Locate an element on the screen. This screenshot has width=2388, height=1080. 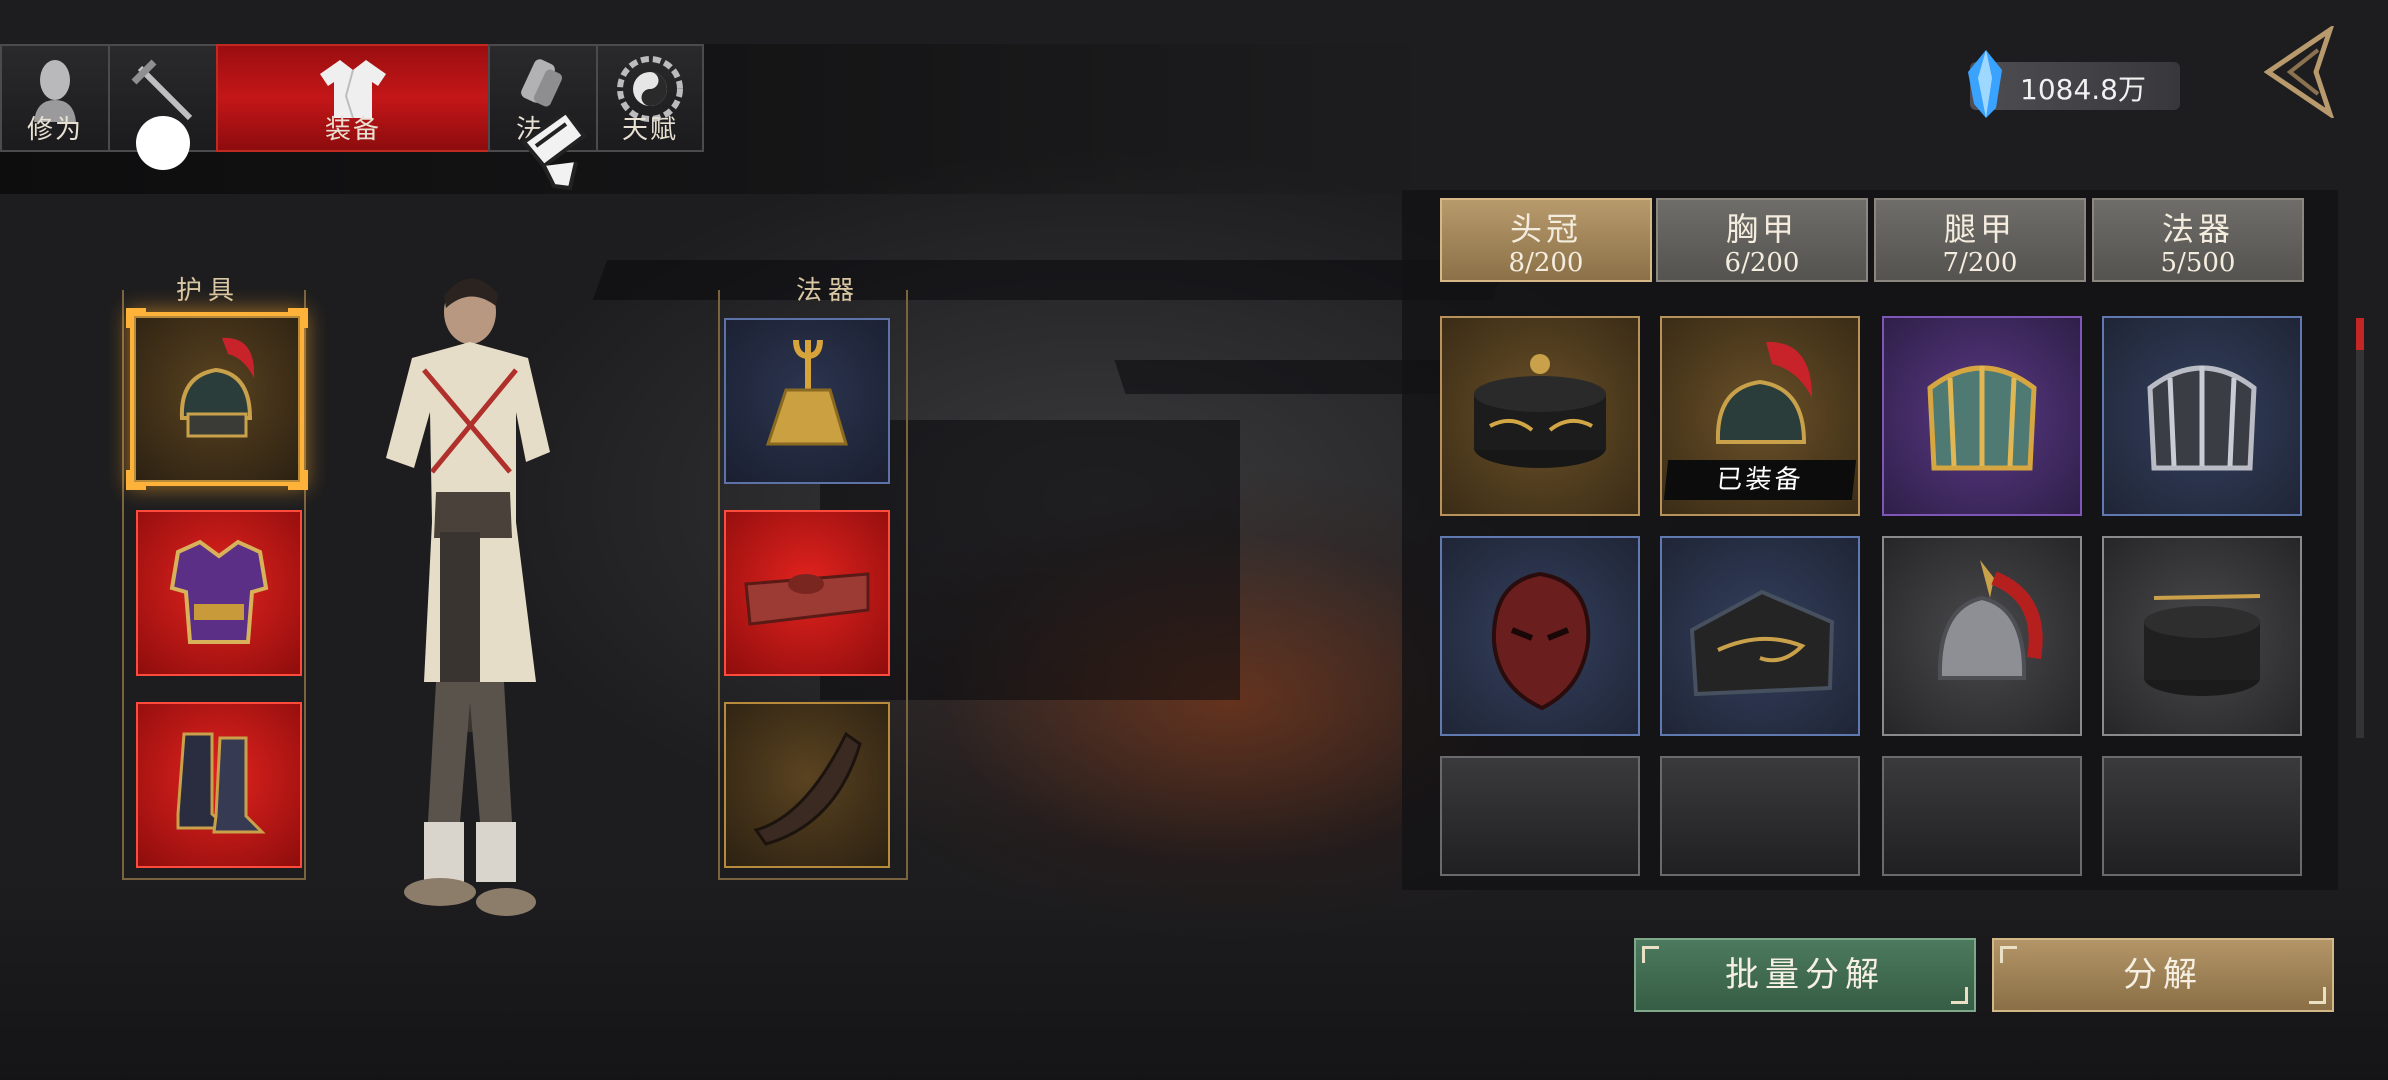
artifact-title: 法器 is located at coordinates (828, 291).